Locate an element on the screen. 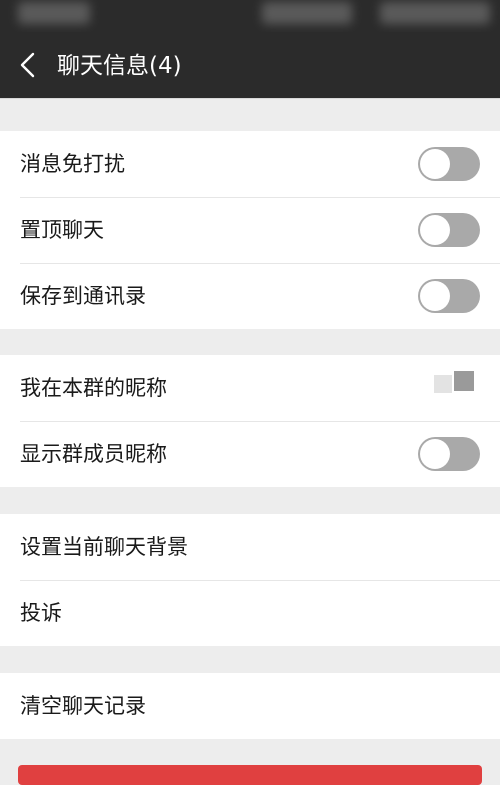 The image size is (500, 785). row-clear-chat-history: 清空聊天记录 is located at coordinates (250, 706).